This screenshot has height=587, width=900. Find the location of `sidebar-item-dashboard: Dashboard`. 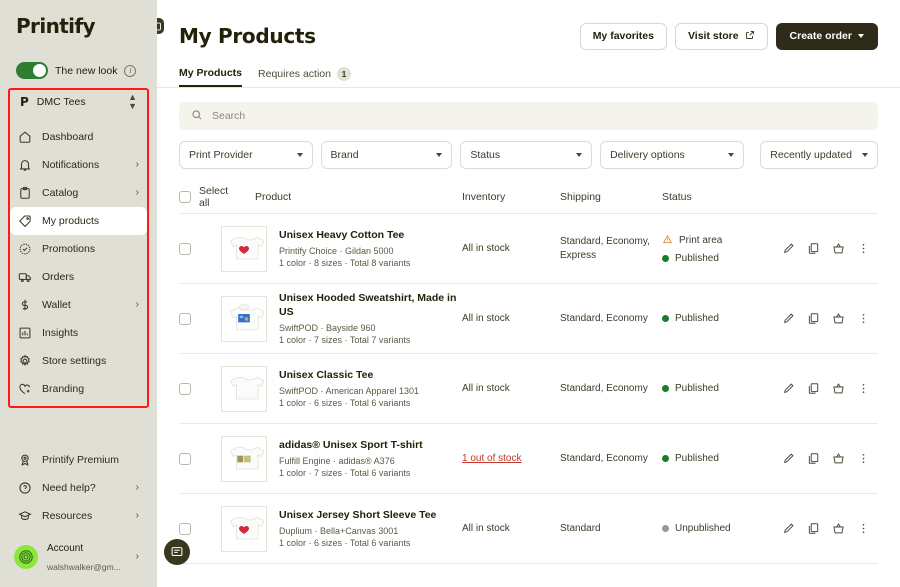

sidebar-item-dashboard: Dashboard is located at coordinates (78, 137).